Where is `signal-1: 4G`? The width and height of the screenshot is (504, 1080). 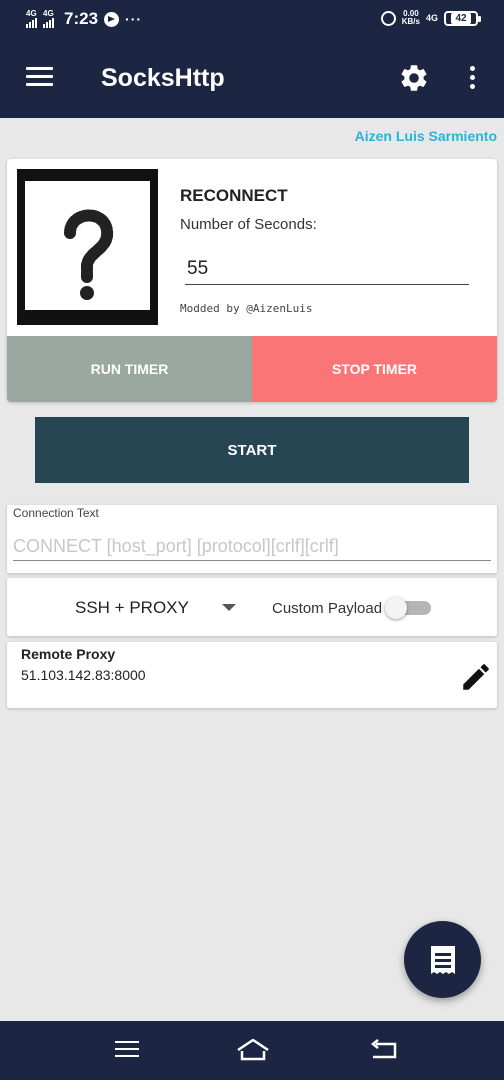 signal-1: 4G is located at coordinates (31, 19).